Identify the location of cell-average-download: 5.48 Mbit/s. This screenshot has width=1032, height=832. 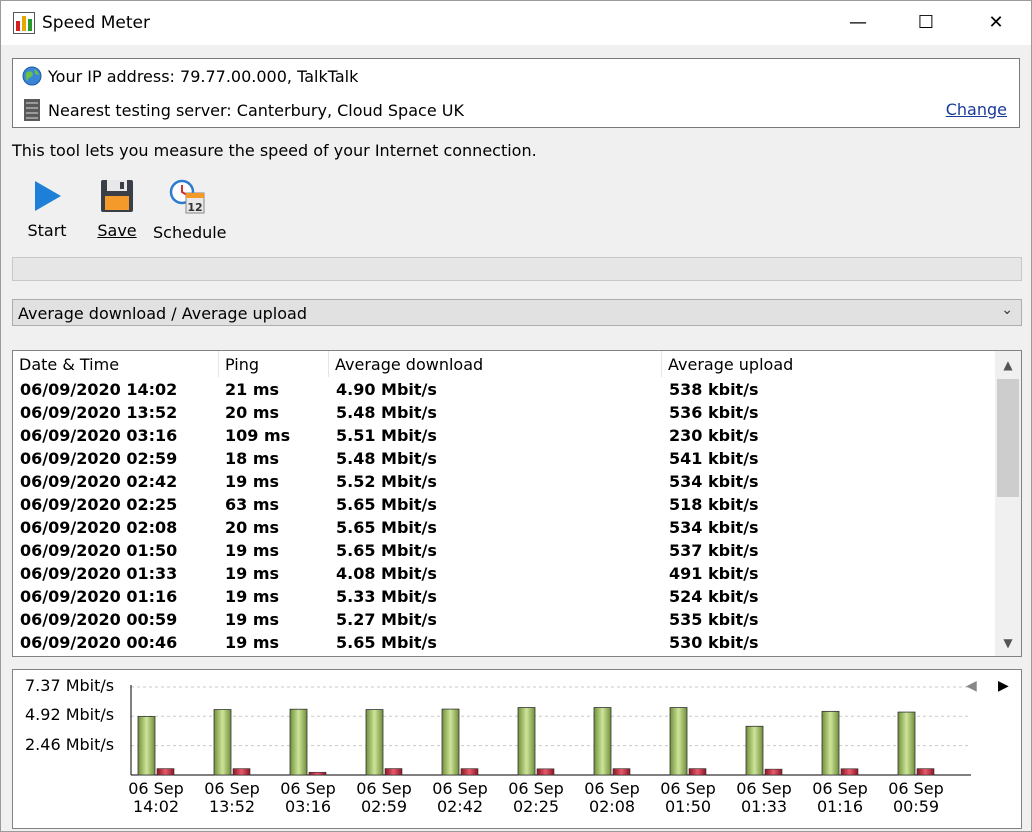
(386, 458).